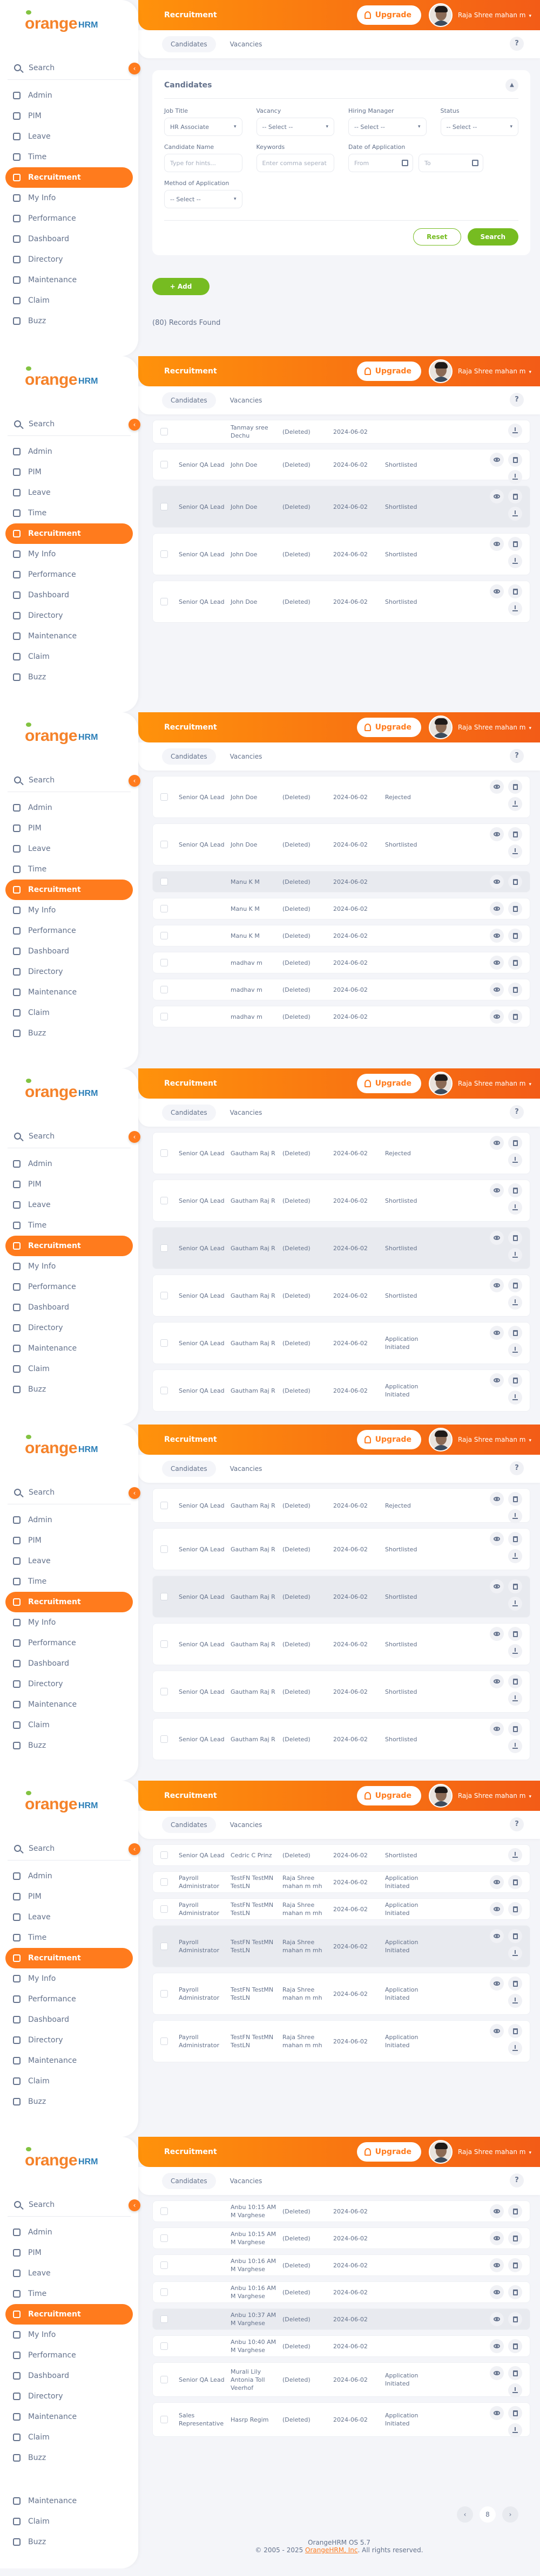  I want to click on orangehrm-logo: orange HRM, so click(61, 2158).